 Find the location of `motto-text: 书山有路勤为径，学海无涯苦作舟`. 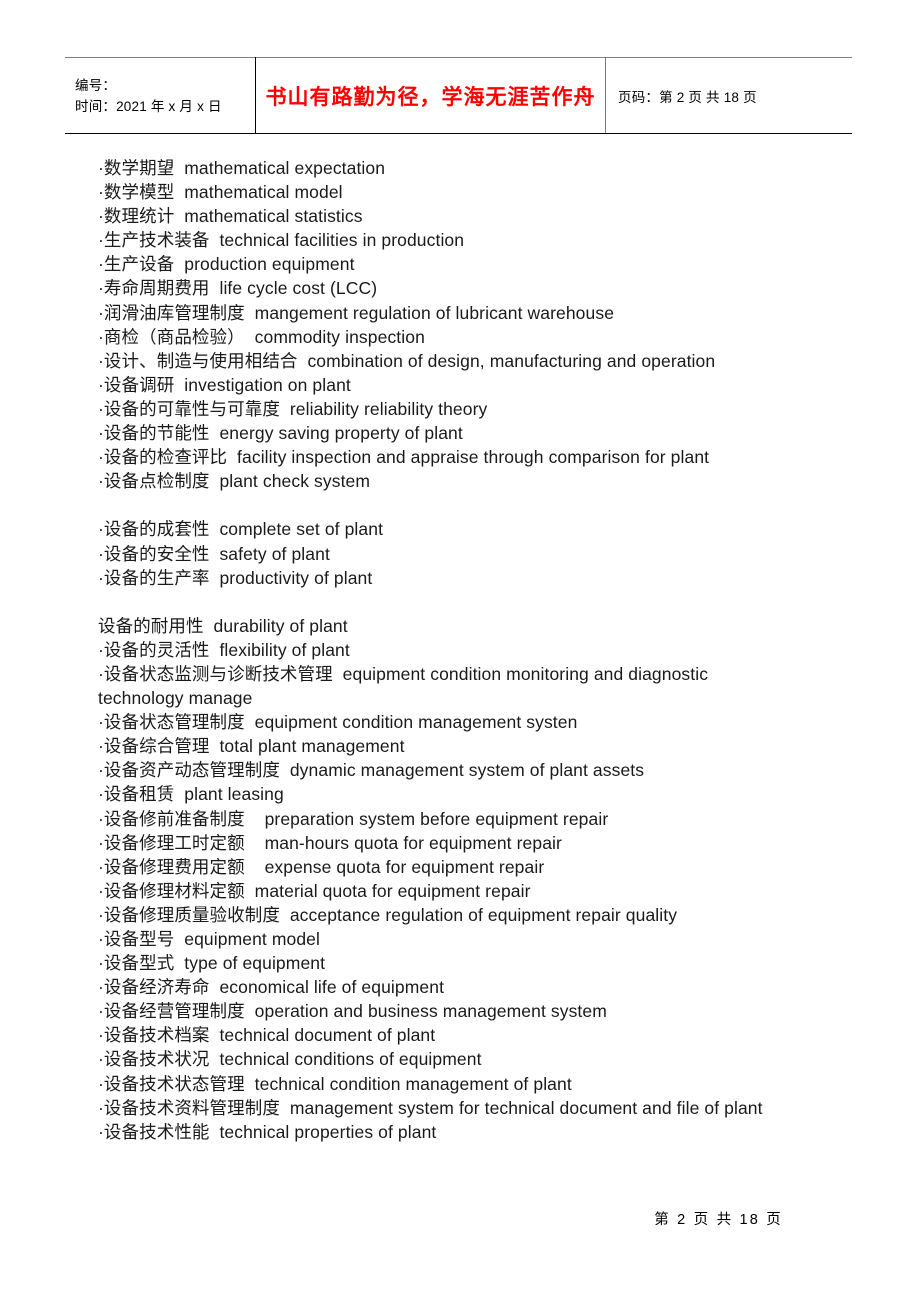

motto-text: 书山有路勤为径，学海无涯苦作舟 is located at coordinates (430, 96).